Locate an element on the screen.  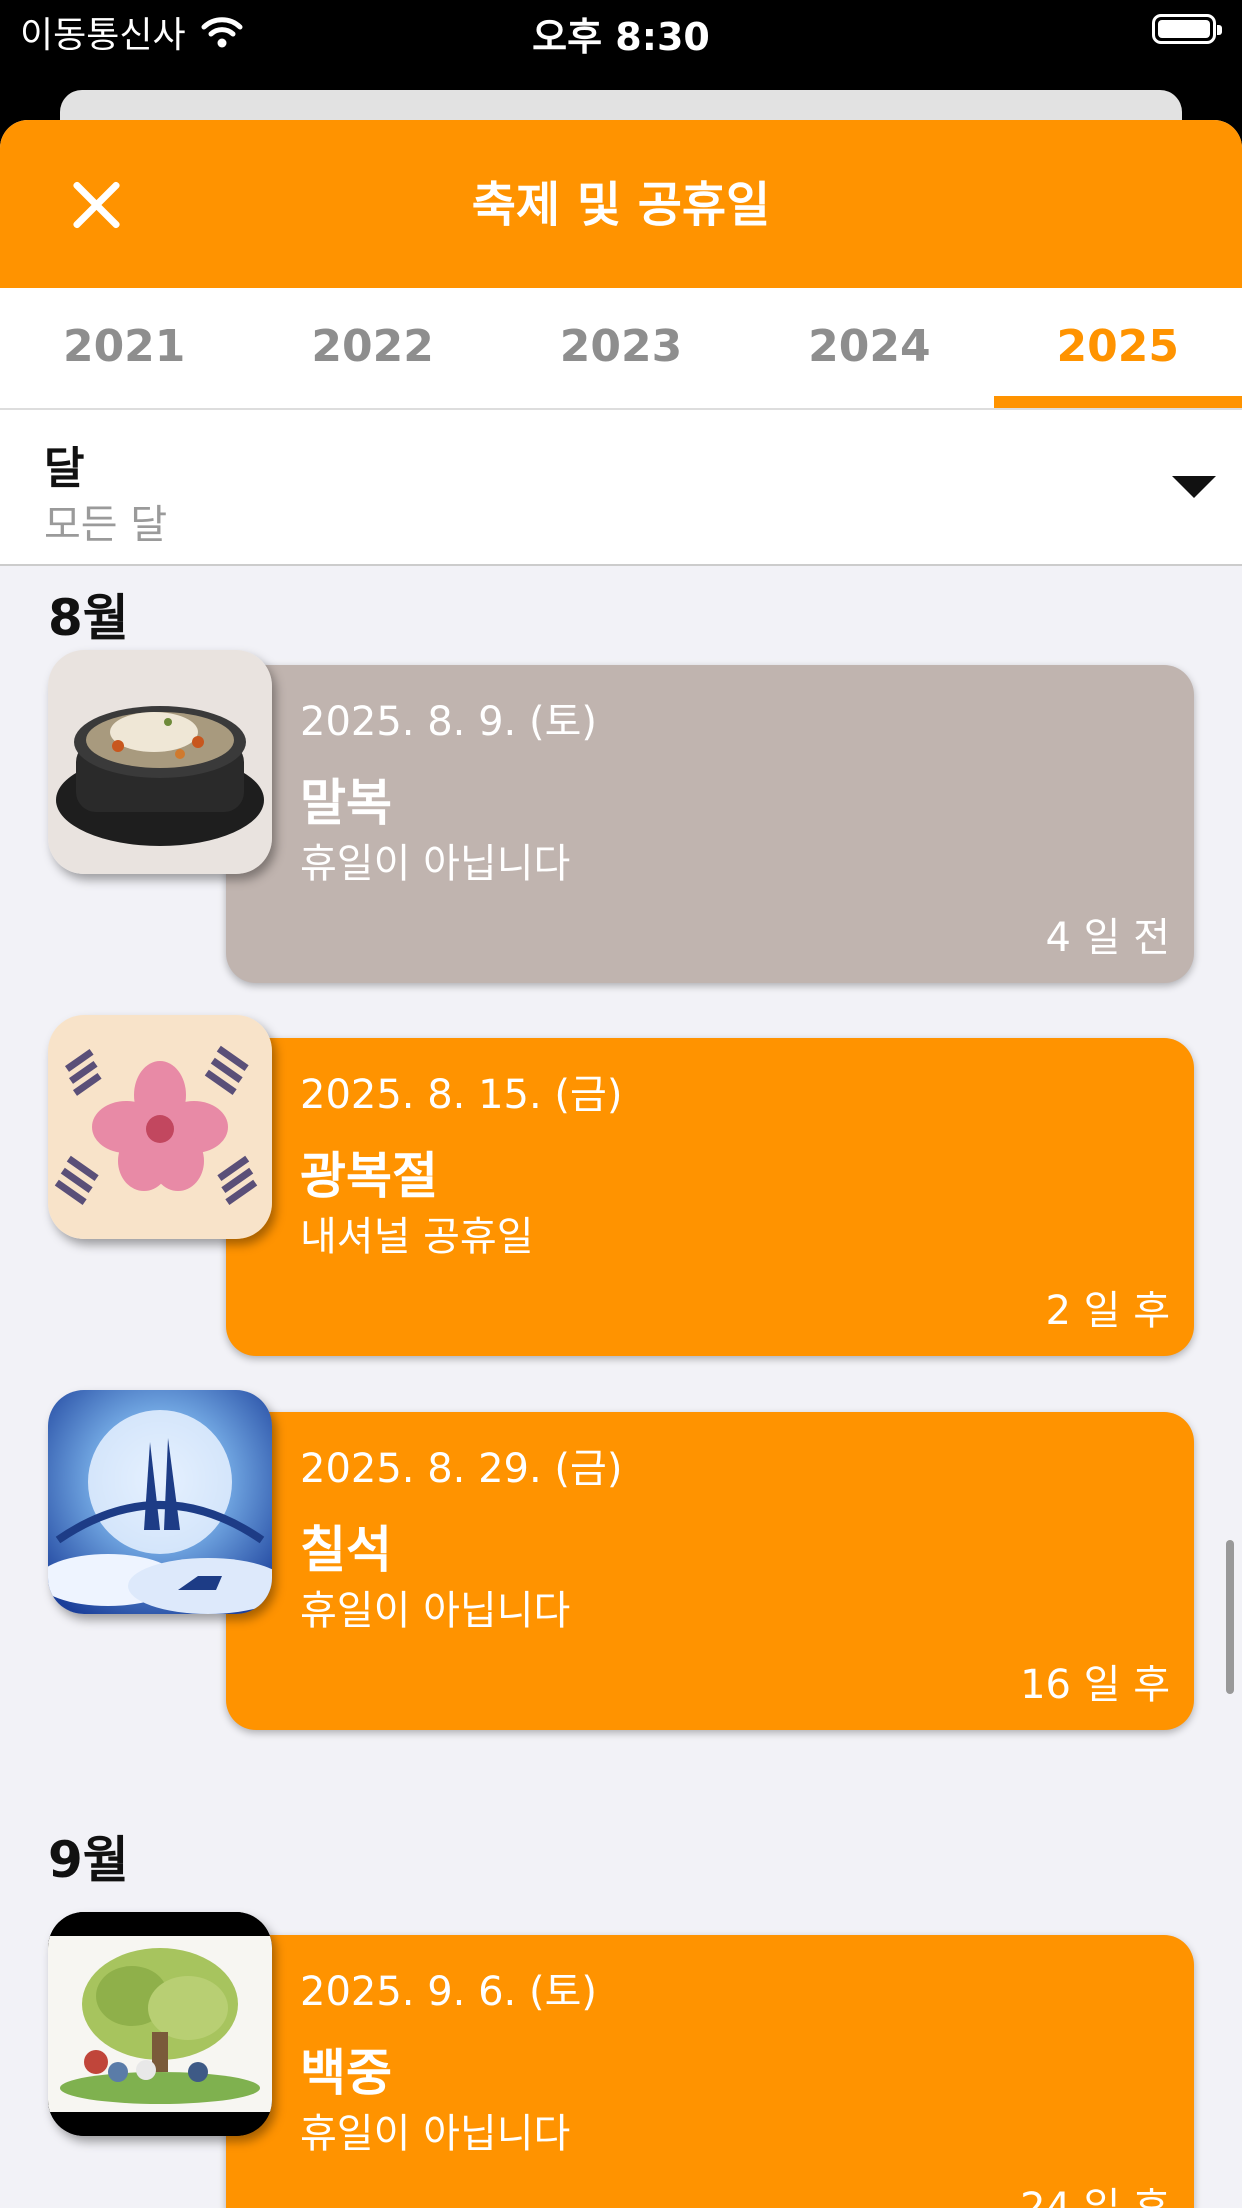
tree-gathering-icon is located at coordinates (160, 2024).